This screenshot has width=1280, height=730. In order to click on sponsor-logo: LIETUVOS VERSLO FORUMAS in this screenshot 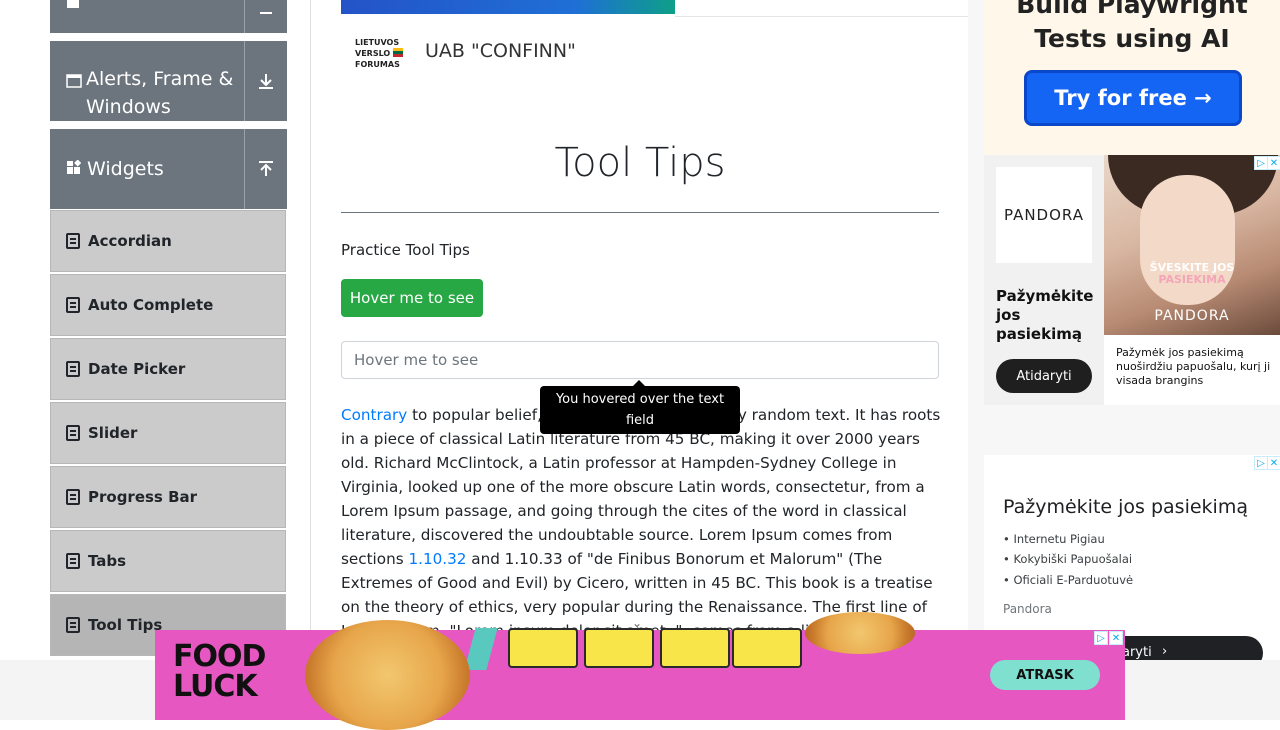, I will do `click(384, 54)`.